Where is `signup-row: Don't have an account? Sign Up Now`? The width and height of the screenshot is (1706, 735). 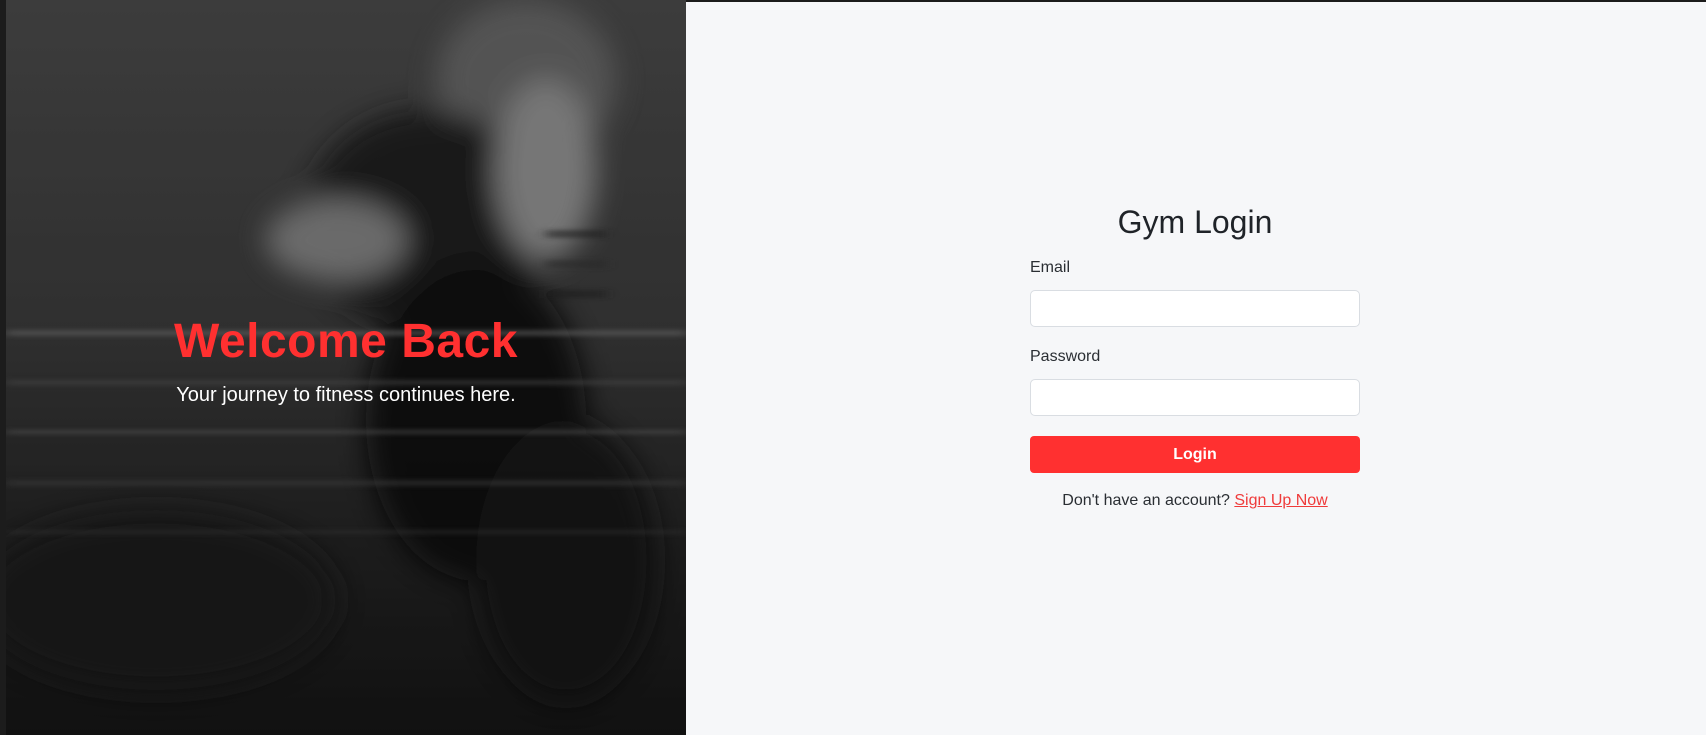 signup-row: Don't have an account? Sign Up Now is located at coordinates (1195, 501).